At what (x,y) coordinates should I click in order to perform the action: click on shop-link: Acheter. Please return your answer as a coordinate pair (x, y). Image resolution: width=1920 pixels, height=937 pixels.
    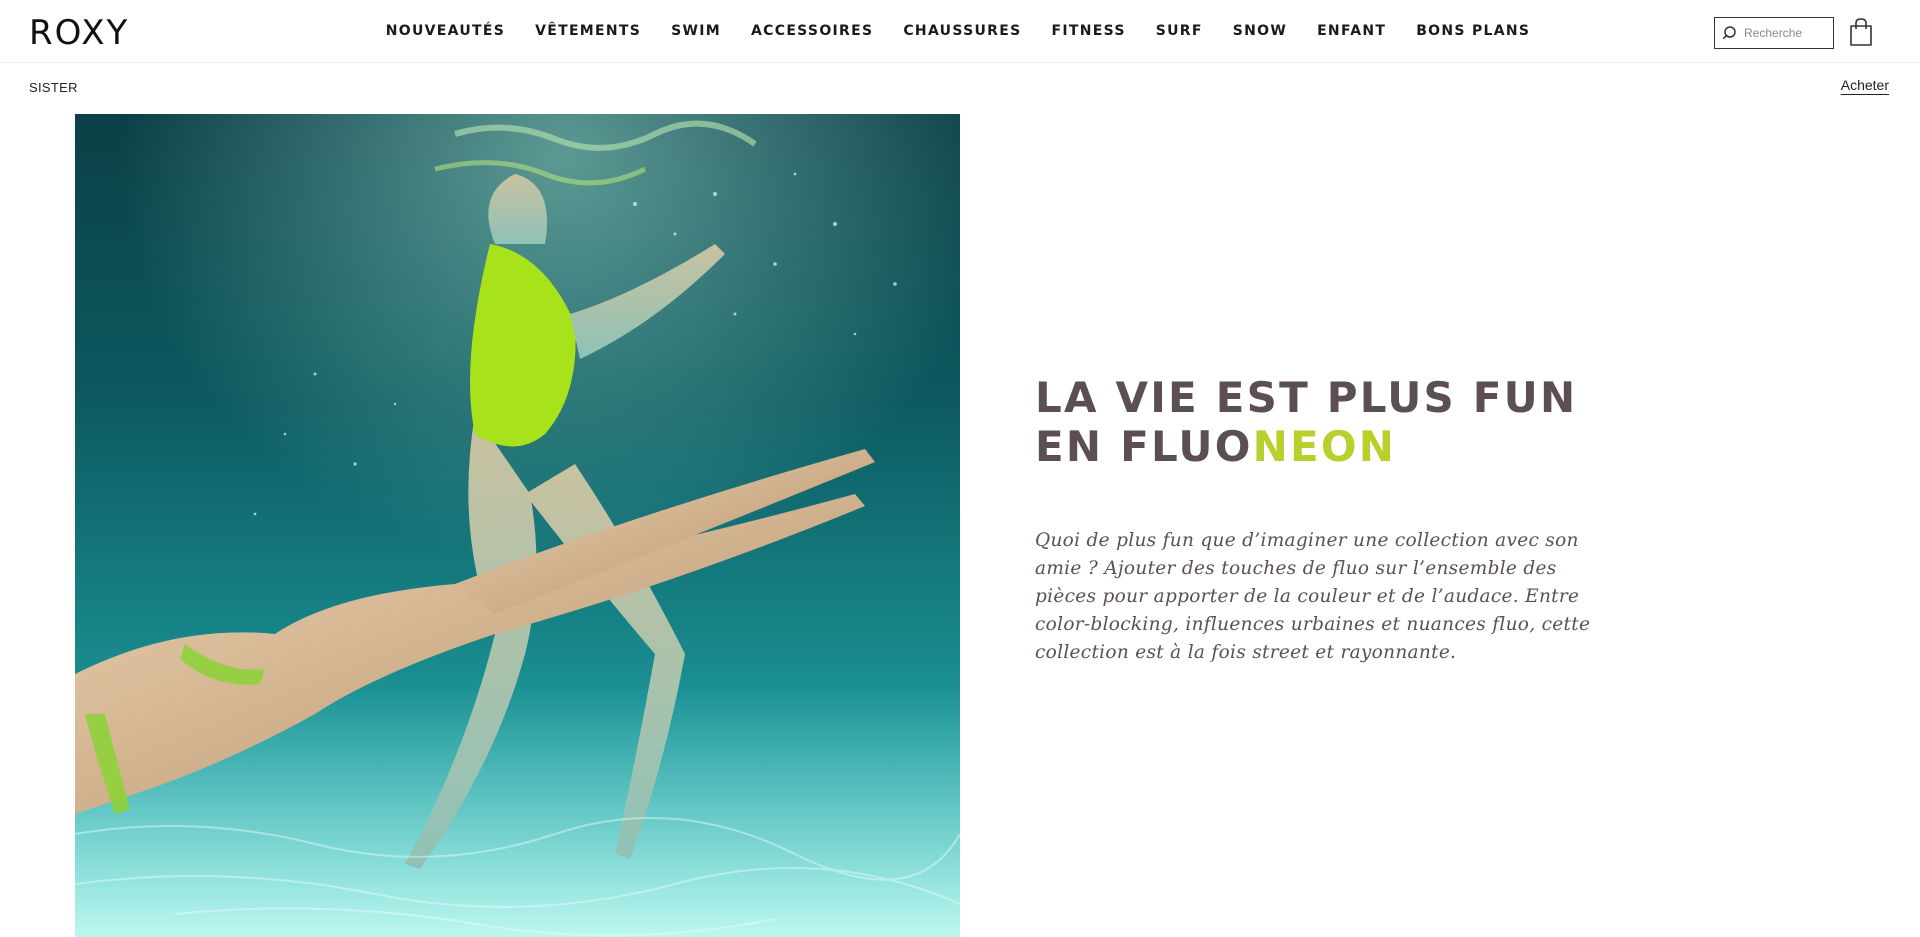
    Looking at the image, I should click on (1865, 85).